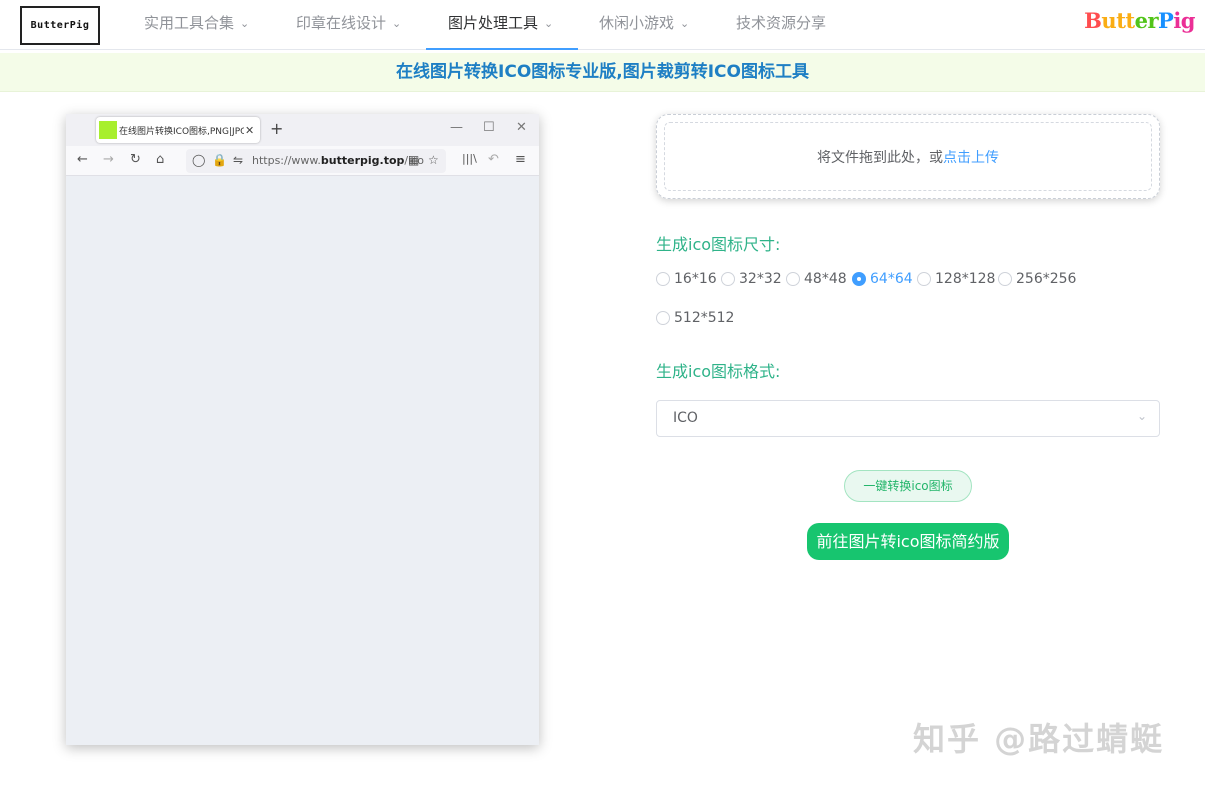 The width and height of the screenshot is (1205, 785). I want to click on nav-item-games: 休闲小游戏 ⌄, so click(644, 25).